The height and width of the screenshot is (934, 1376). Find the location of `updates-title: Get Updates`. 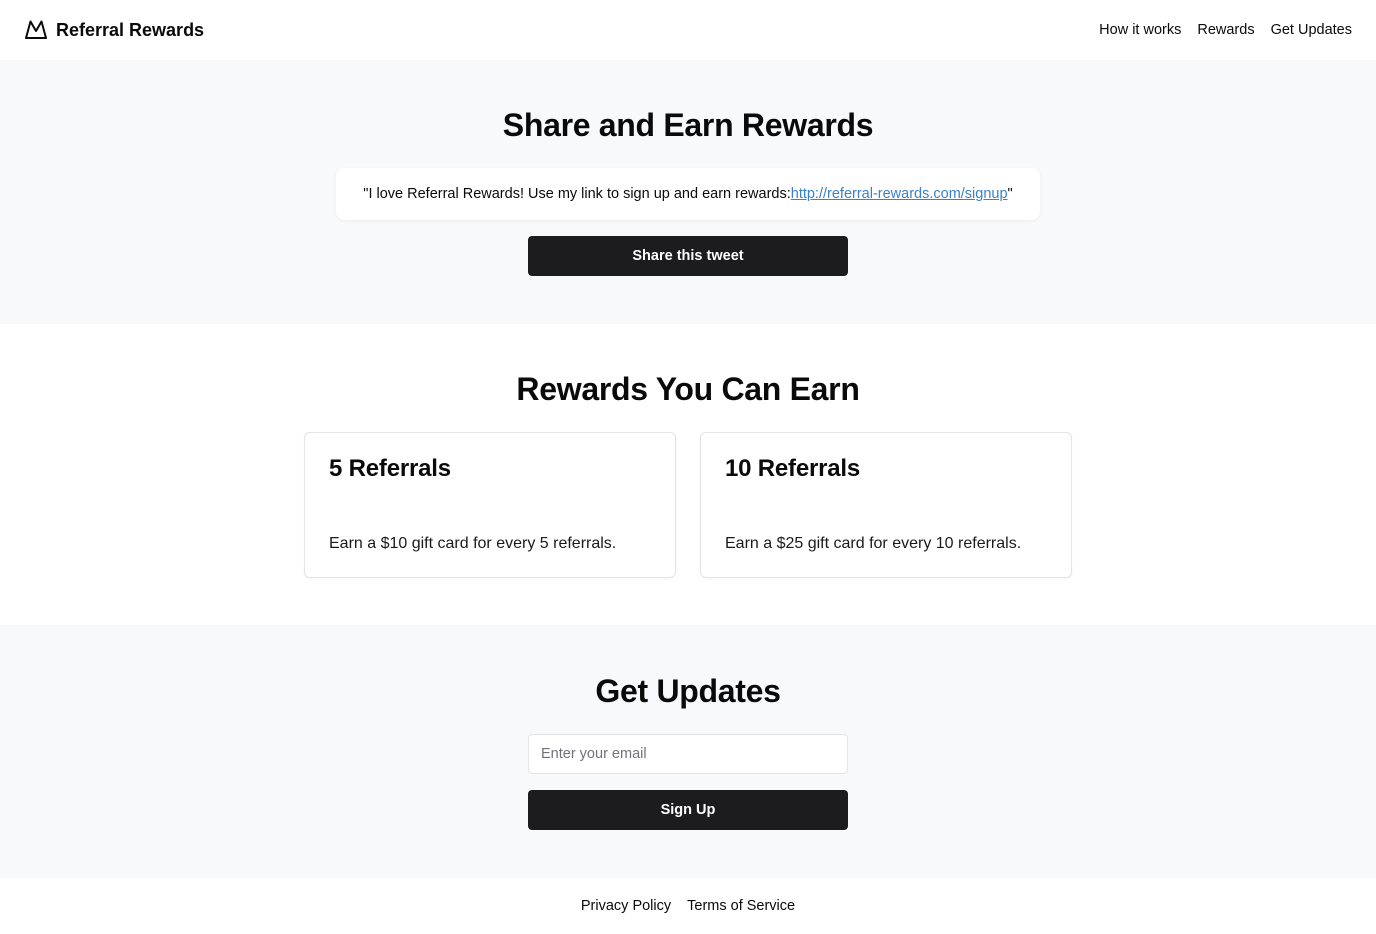

updates-title: Get Updates is located at coordinates (688, 691).